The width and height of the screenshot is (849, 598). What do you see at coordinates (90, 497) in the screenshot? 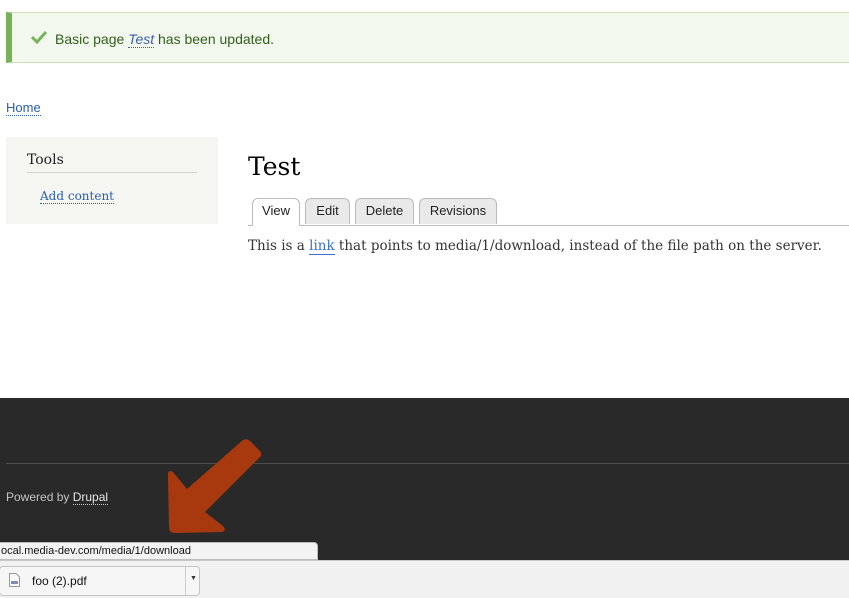
I see `drupal-link: Drupal` at bounding box center [90, 497].